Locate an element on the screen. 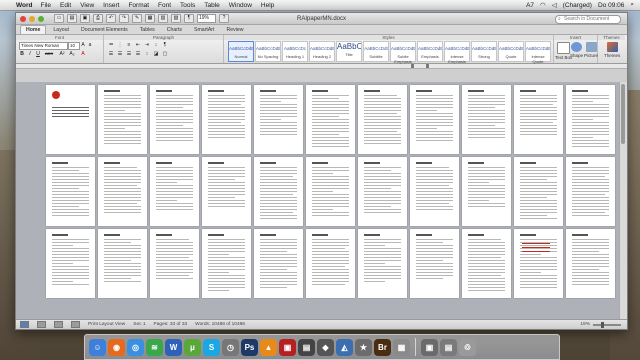  line-spacing-icon: ↕ is located at coordinates (147, 54).